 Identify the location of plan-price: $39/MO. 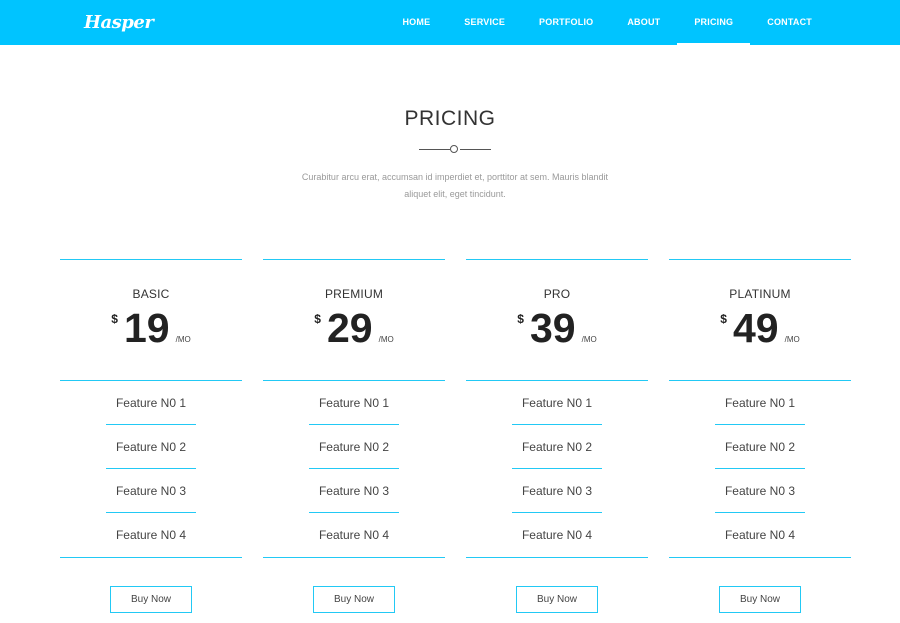
(557, 328).